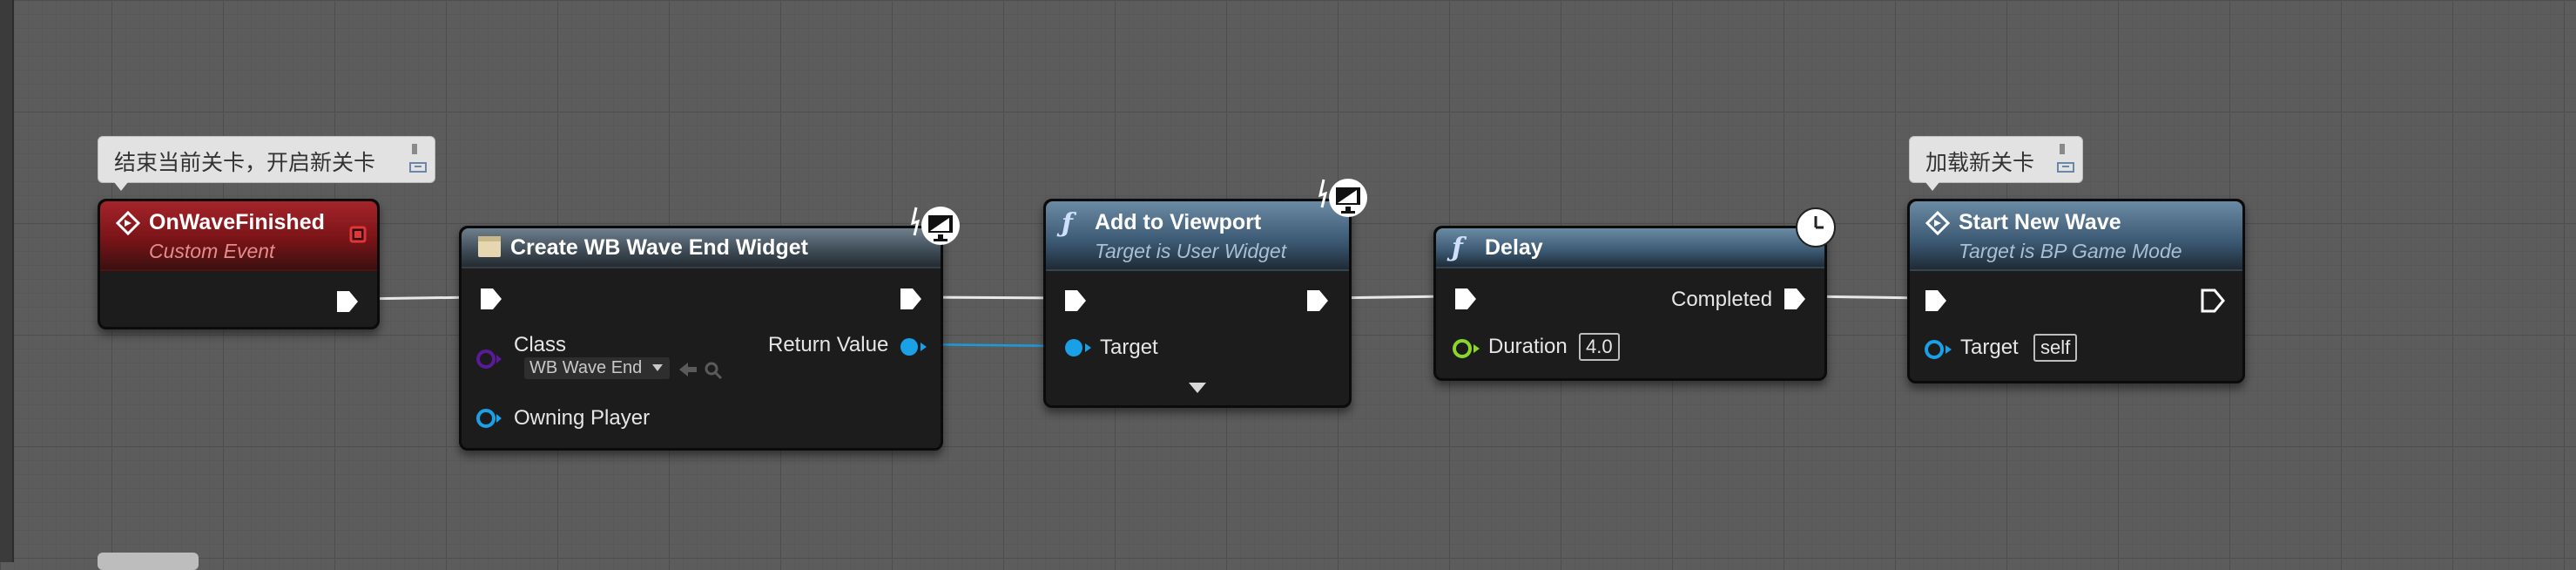 The image size is (2576, 570). I want to click on node-title: Add to Viewport, so click(1179, 222).